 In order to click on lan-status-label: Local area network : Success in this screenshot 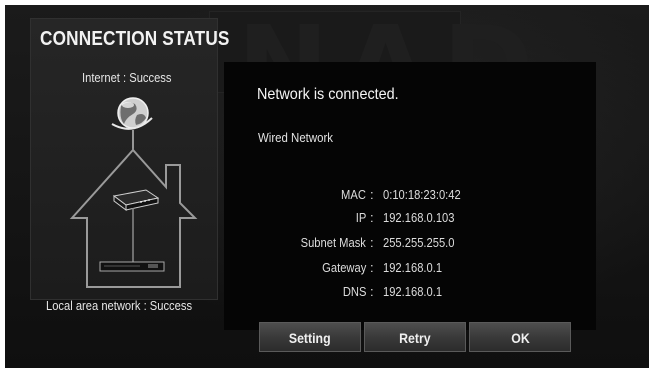, I will do `click(119, 305)`.